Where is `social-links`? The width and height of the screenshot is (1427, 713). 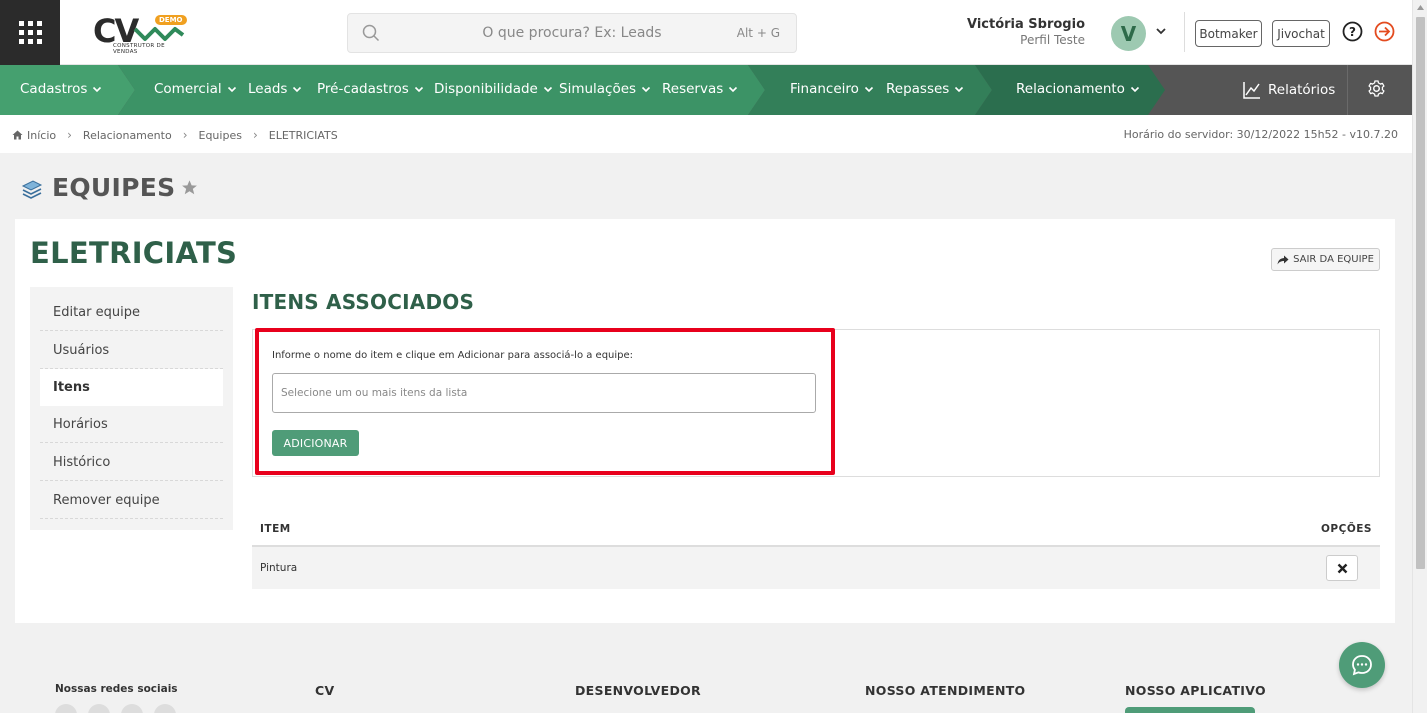
social-links is located at coordinates (115, 708).